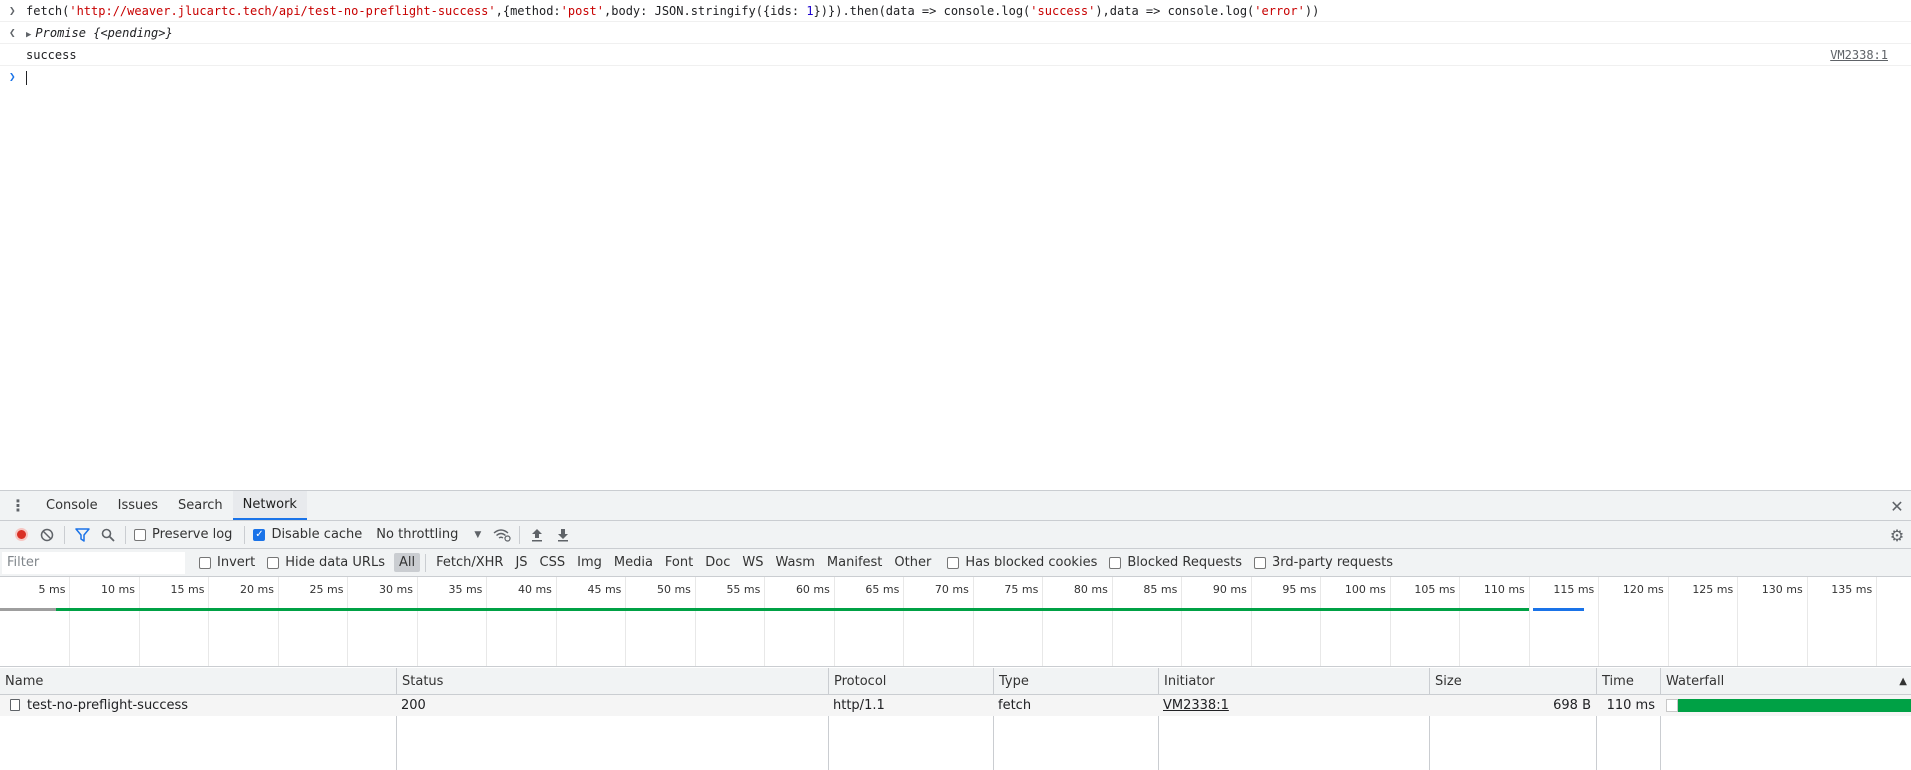 The image size is (1911, 770). I want to click on network-conditions-button, so click(502, 535).